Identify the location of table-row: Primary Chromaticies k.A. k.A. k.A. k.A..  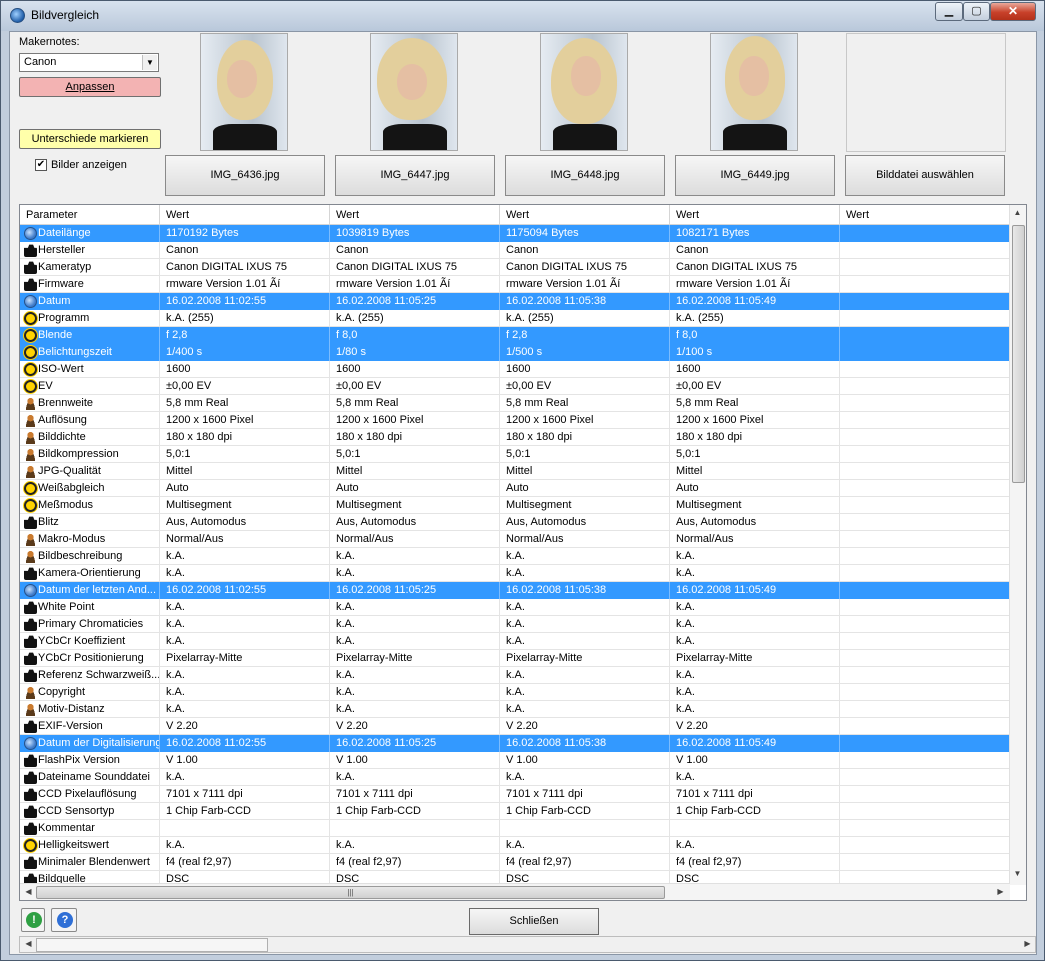
(515, 624).